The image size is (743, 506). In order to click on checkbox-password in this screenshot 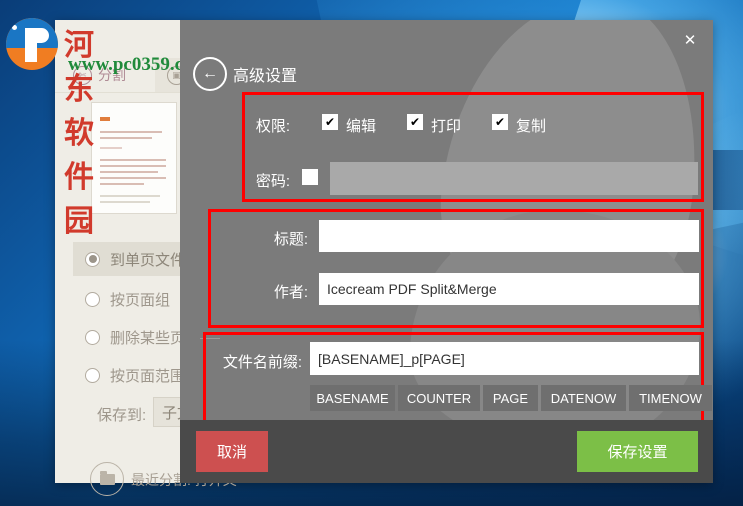, I will do `click(310, 177)`.